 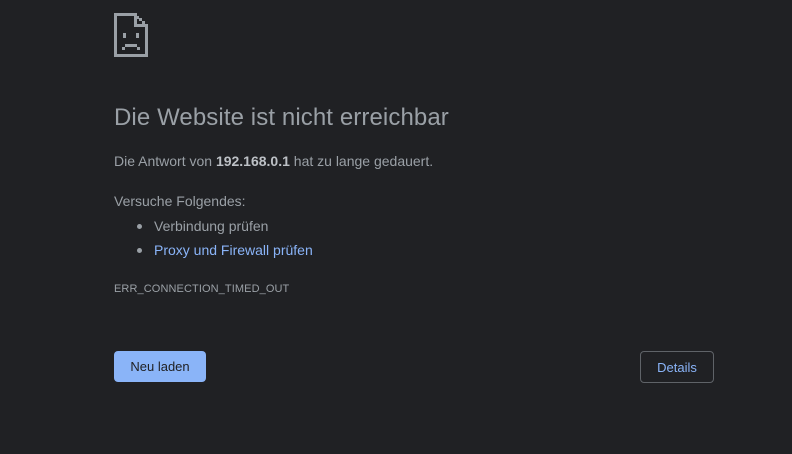 I want to click on suggestion-check-connection: Verbindung prüfen, so click(x=213, y=229).